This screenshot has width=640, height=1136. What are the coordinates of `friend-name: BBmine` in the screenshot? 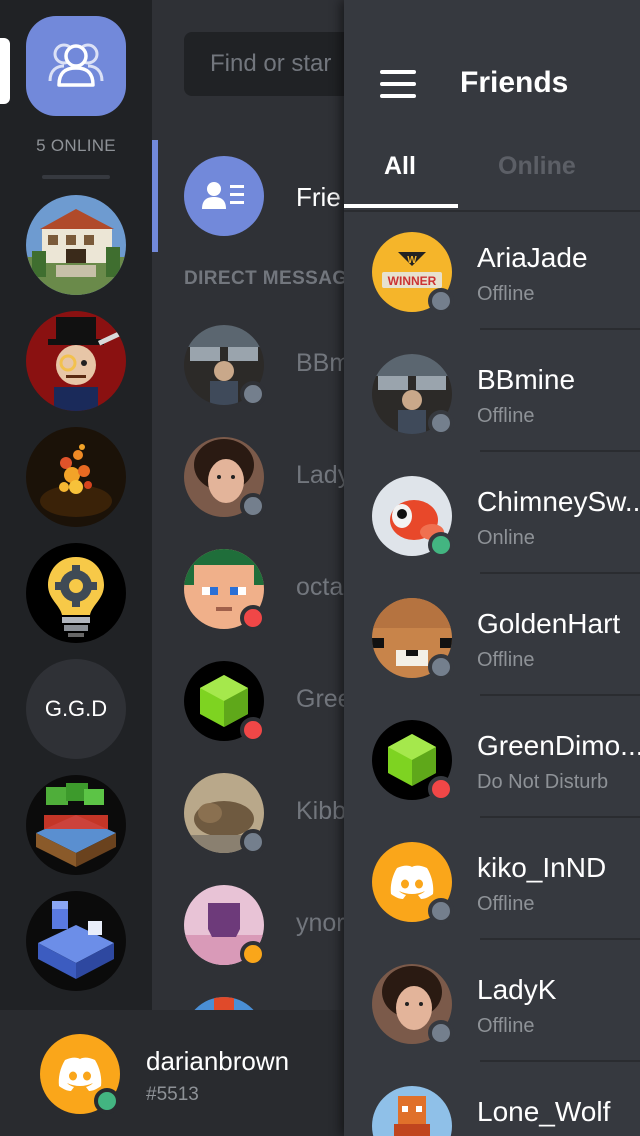 It's located at (526, 379).